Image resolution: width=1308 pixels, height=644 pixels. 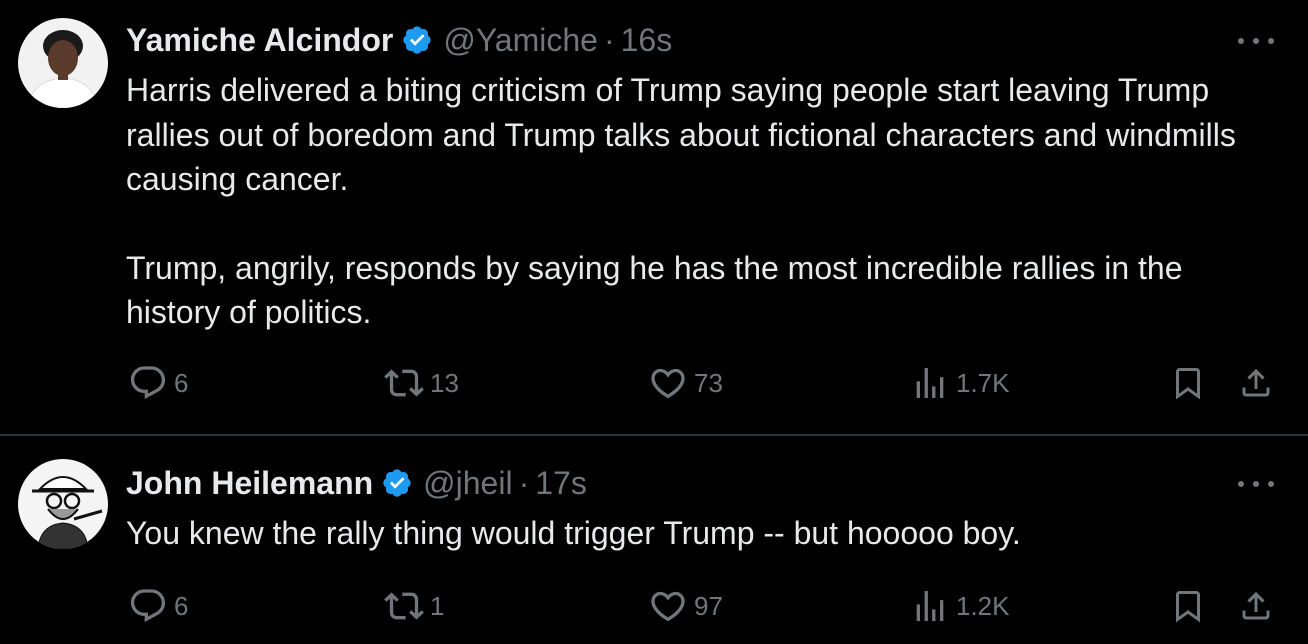 I want to click on like-count: 97, so click(x=708, y=605).